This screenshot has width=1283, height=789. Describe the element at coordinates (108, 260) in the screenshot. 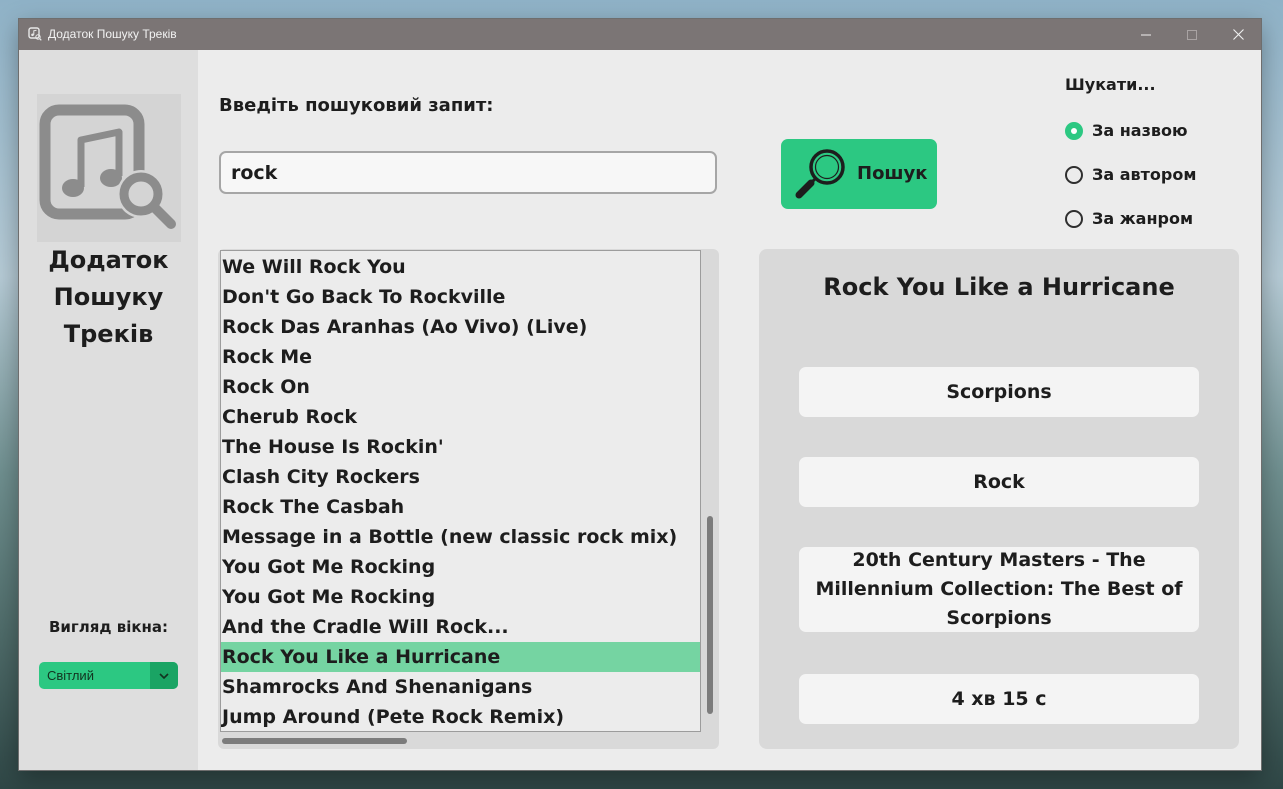

I see `app-name-line: Додаток` at that location.